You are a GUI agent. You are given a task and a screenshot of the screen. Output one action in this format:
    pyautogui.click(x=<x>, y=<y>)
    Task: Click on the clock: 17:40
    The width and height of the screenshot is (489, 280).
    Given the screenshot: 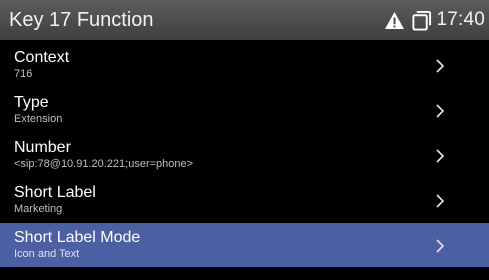 What is the action you would take?
    pyautogui.click(x=460, y=19)
    